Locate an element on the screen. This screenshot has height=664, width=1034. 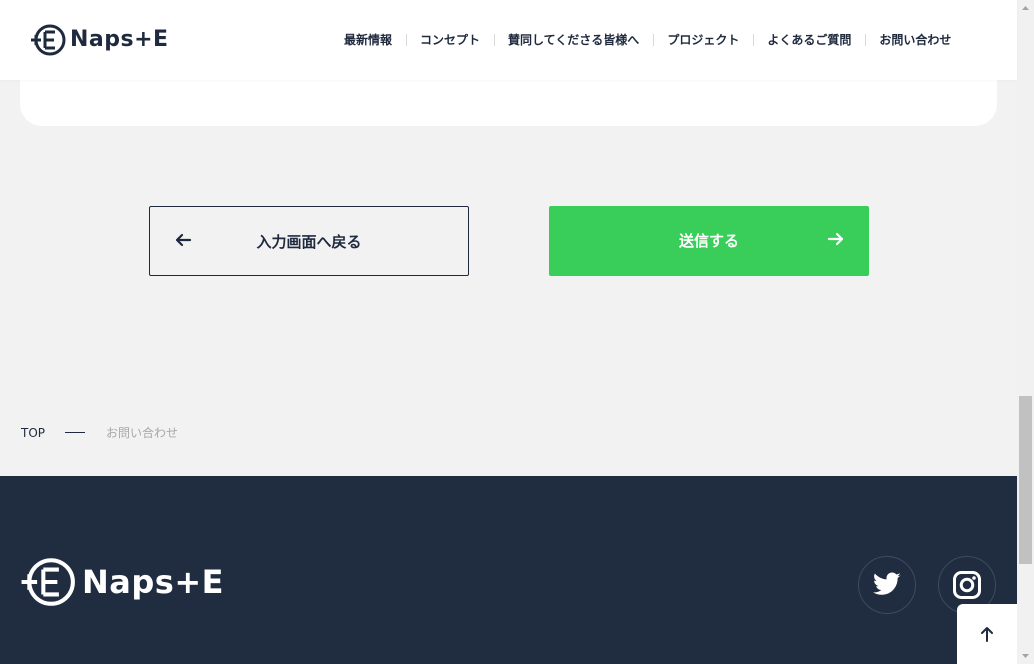
footer-logo-mark-icon is located at coordinates (48, 582).